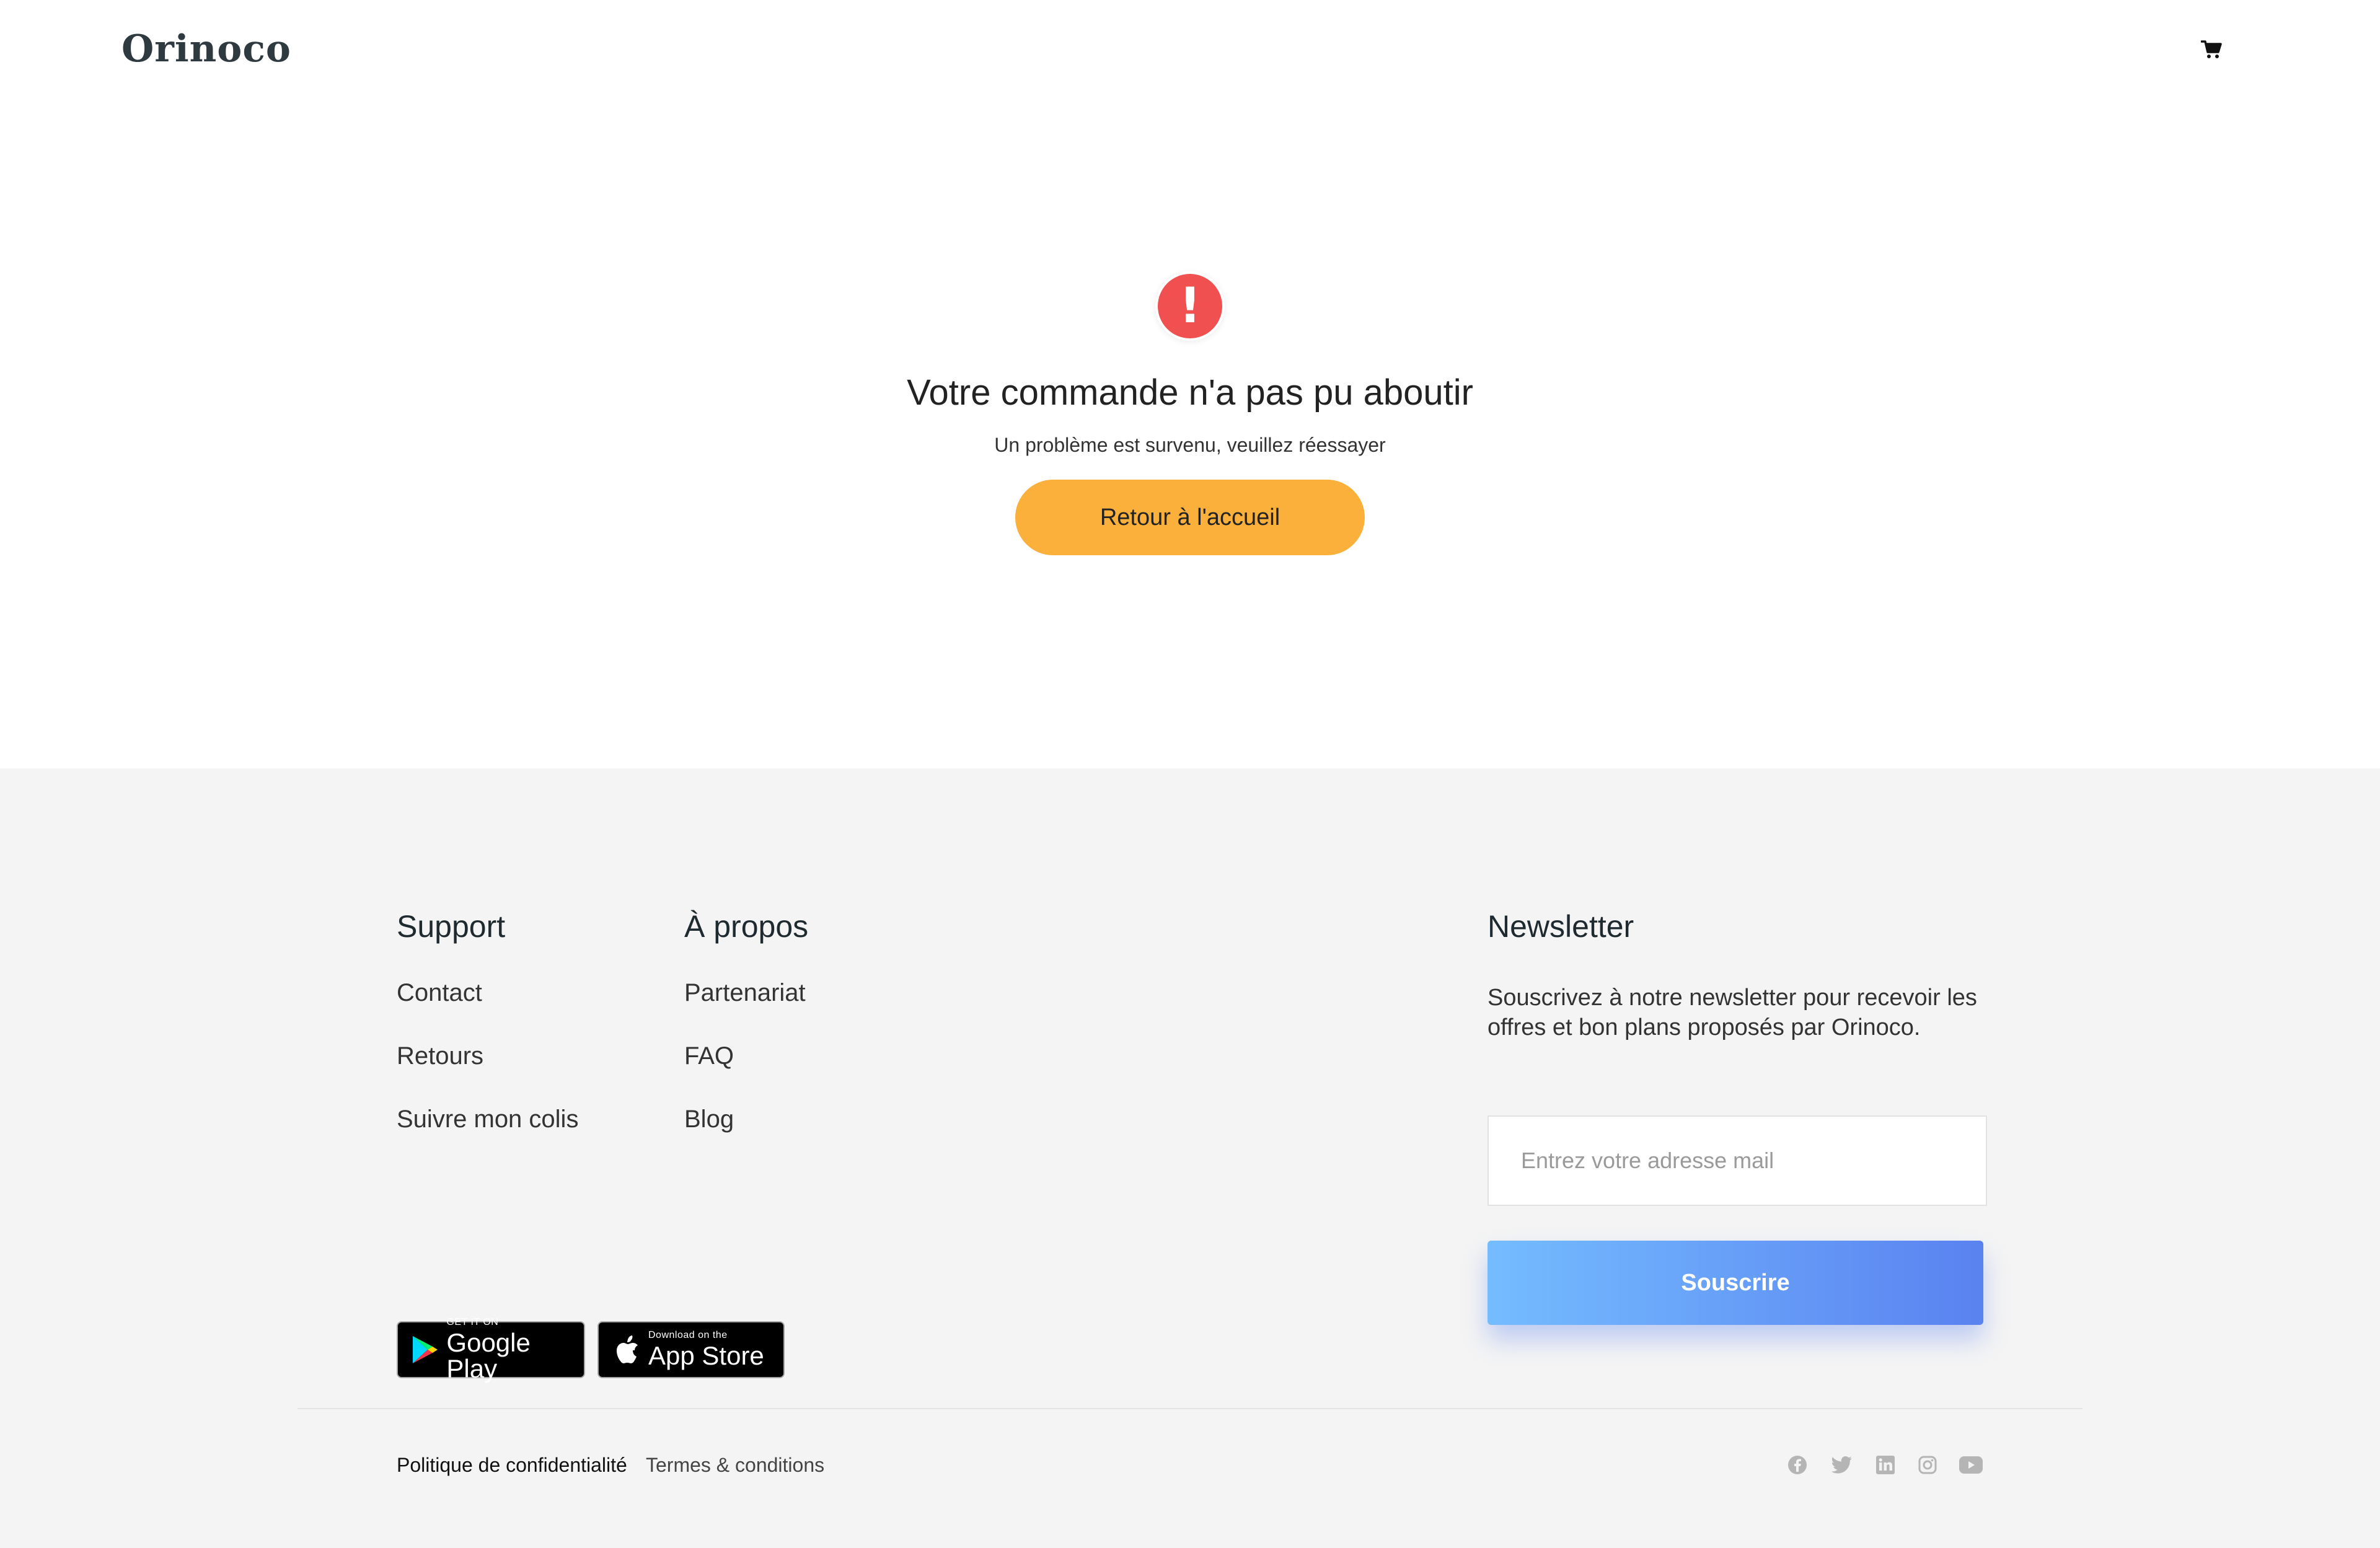 The image size is (2380, 1548). Describe the element at coordinates (746, 926) in the screenshot. I see `about-title: À propos` at that location.